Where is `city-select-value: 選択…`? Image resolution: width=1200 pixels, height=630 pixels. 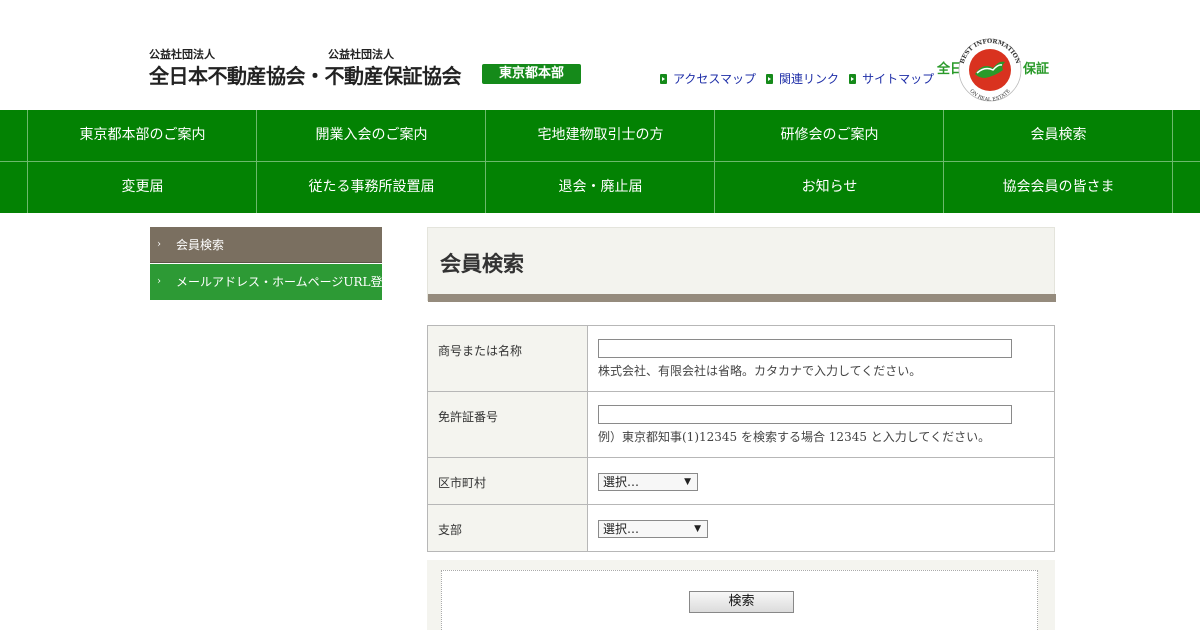 city-select-value: 選択… is located at coordinates (621, 482).